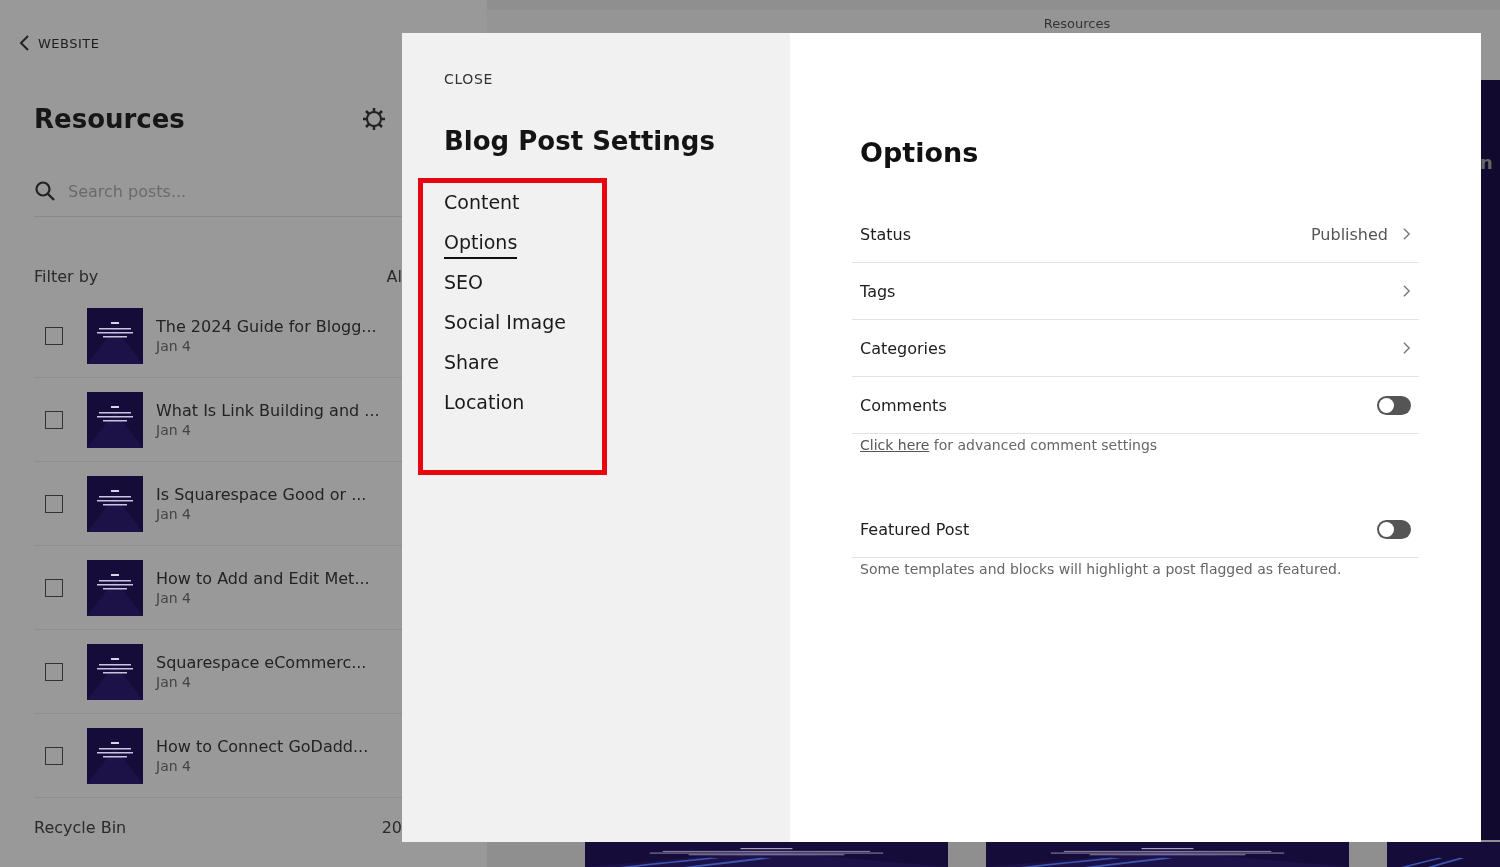 The width and height of the screenshot is (1500, 867). I want to click on status-value: Published, so click(1349, 234).